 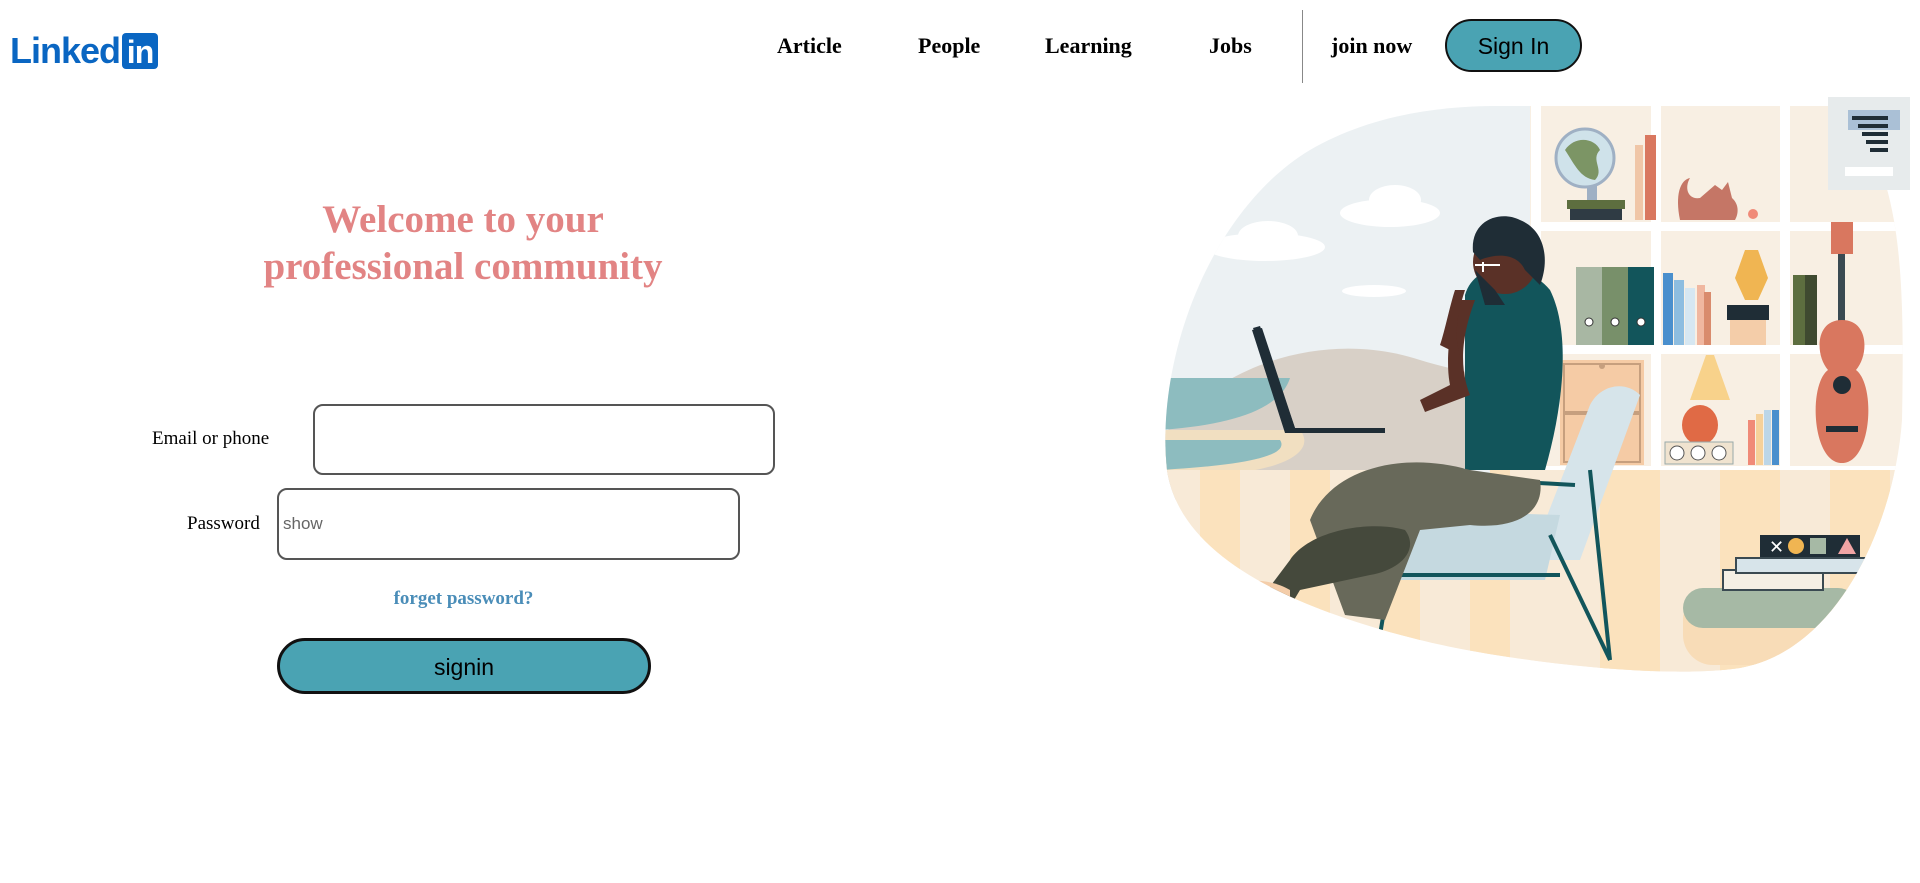 What do you see at coordinates (140, 51) in the screenshot?
I see `logo-in-box: in` at bounding box center [140, 51].